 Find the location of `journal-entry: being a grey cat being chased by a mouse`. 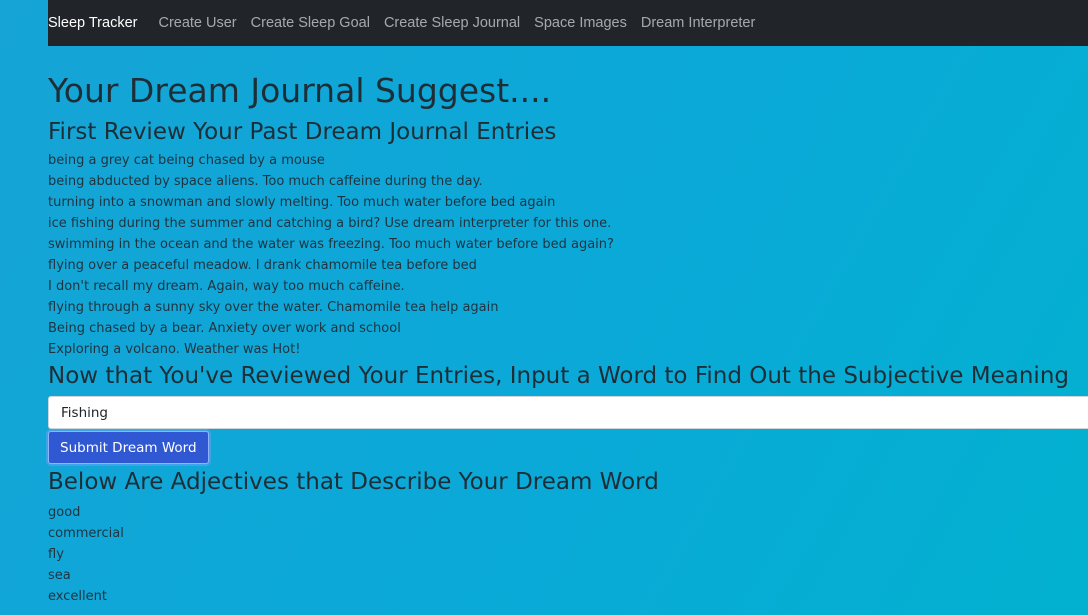

journal-entry: being a grey cat being chased by a mouse is located at coordinates (186, 160).